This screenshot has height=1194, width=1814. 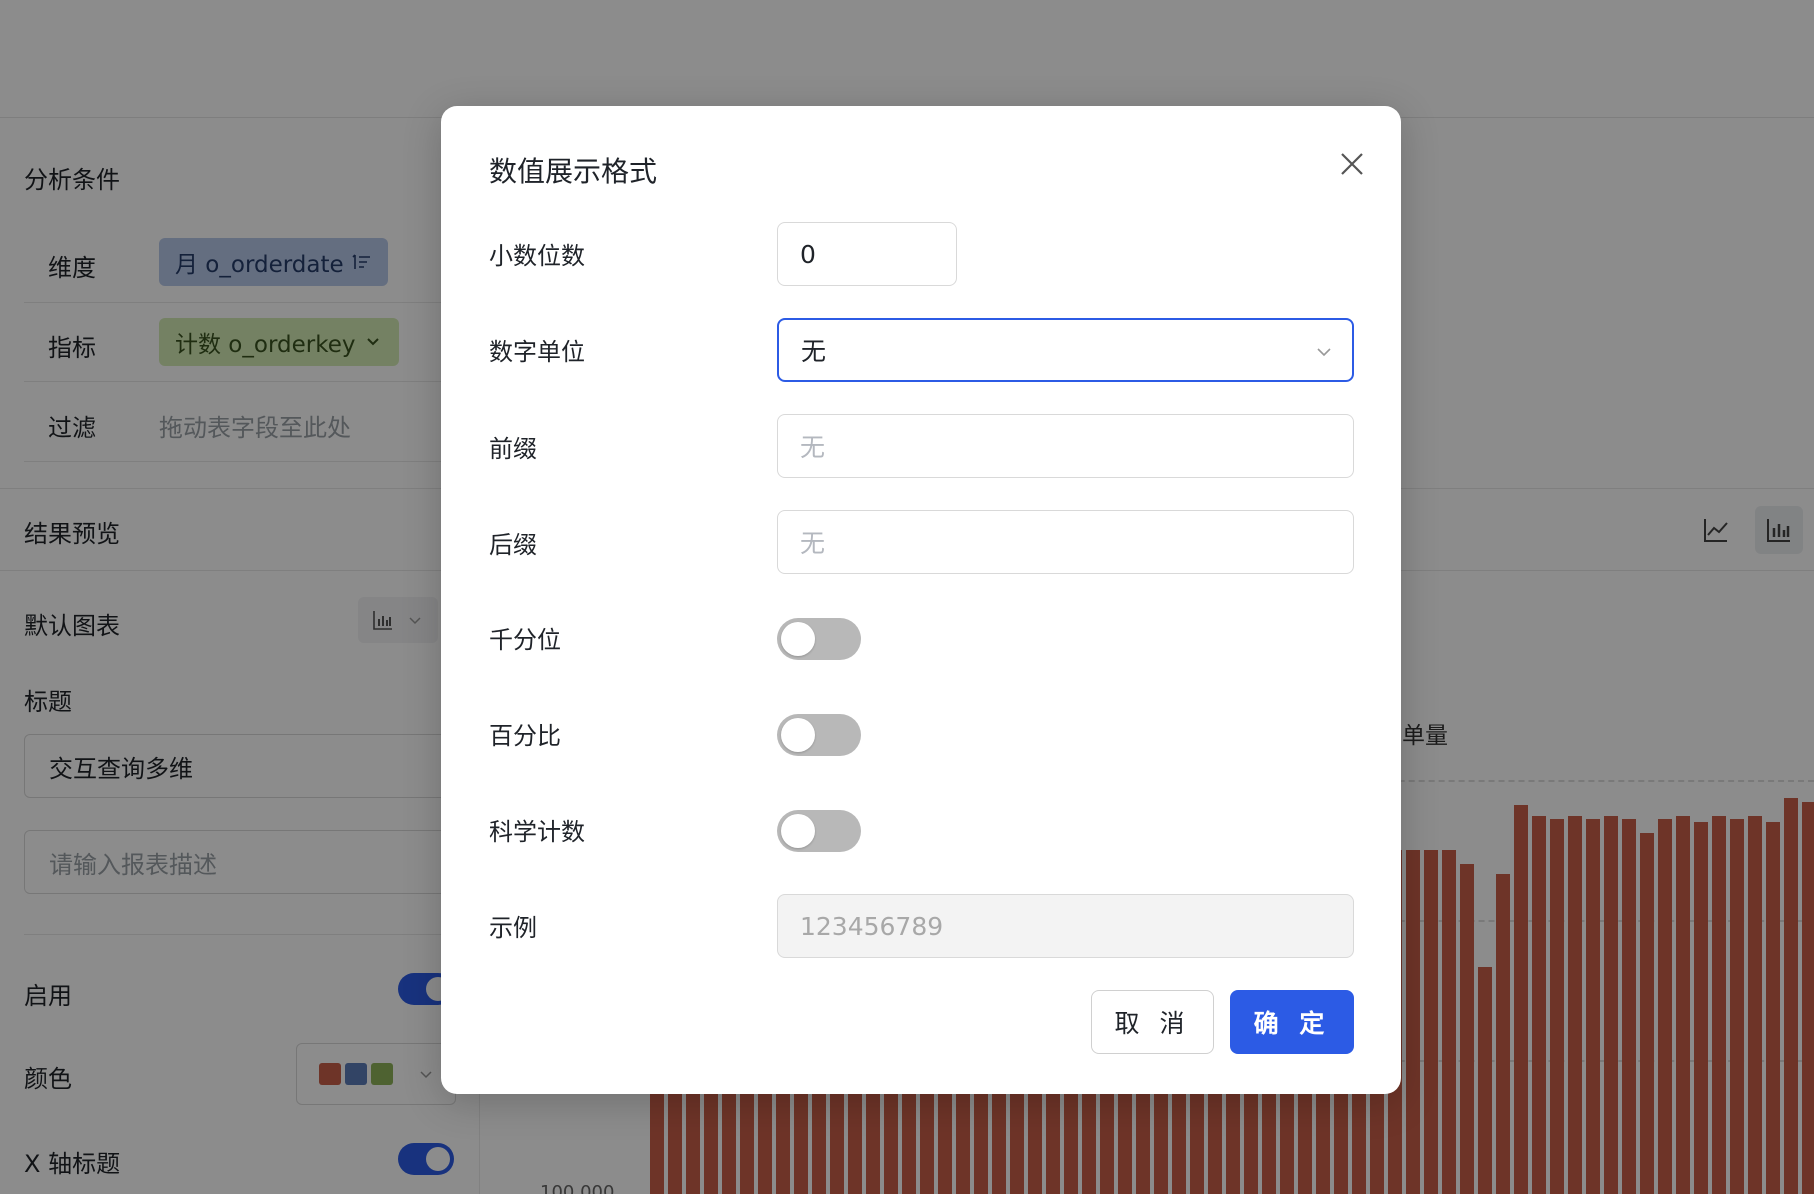 What do you see at coordinates (537, 832) in the screenshot?
I see `scientific-label: 科学计数` at bounding box center [537, 832].